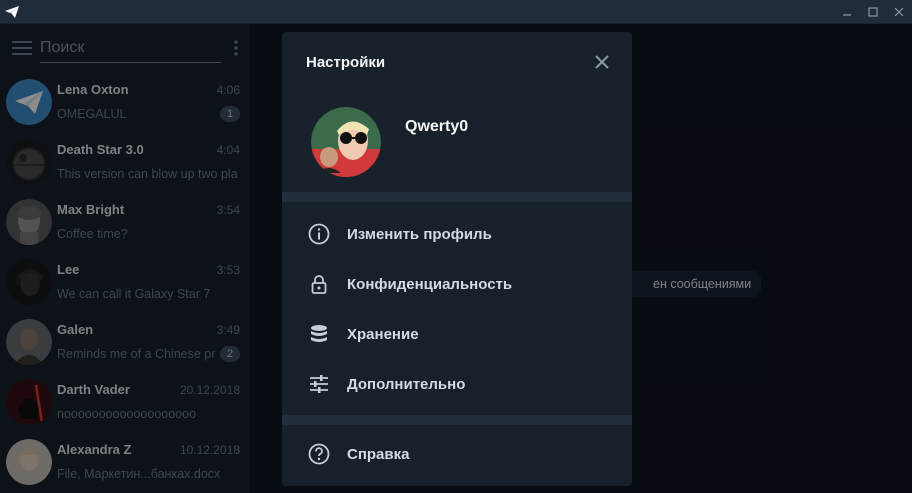 This screenshot has width=912, height=493. I want to click on lock-icon, so click(319, 284).